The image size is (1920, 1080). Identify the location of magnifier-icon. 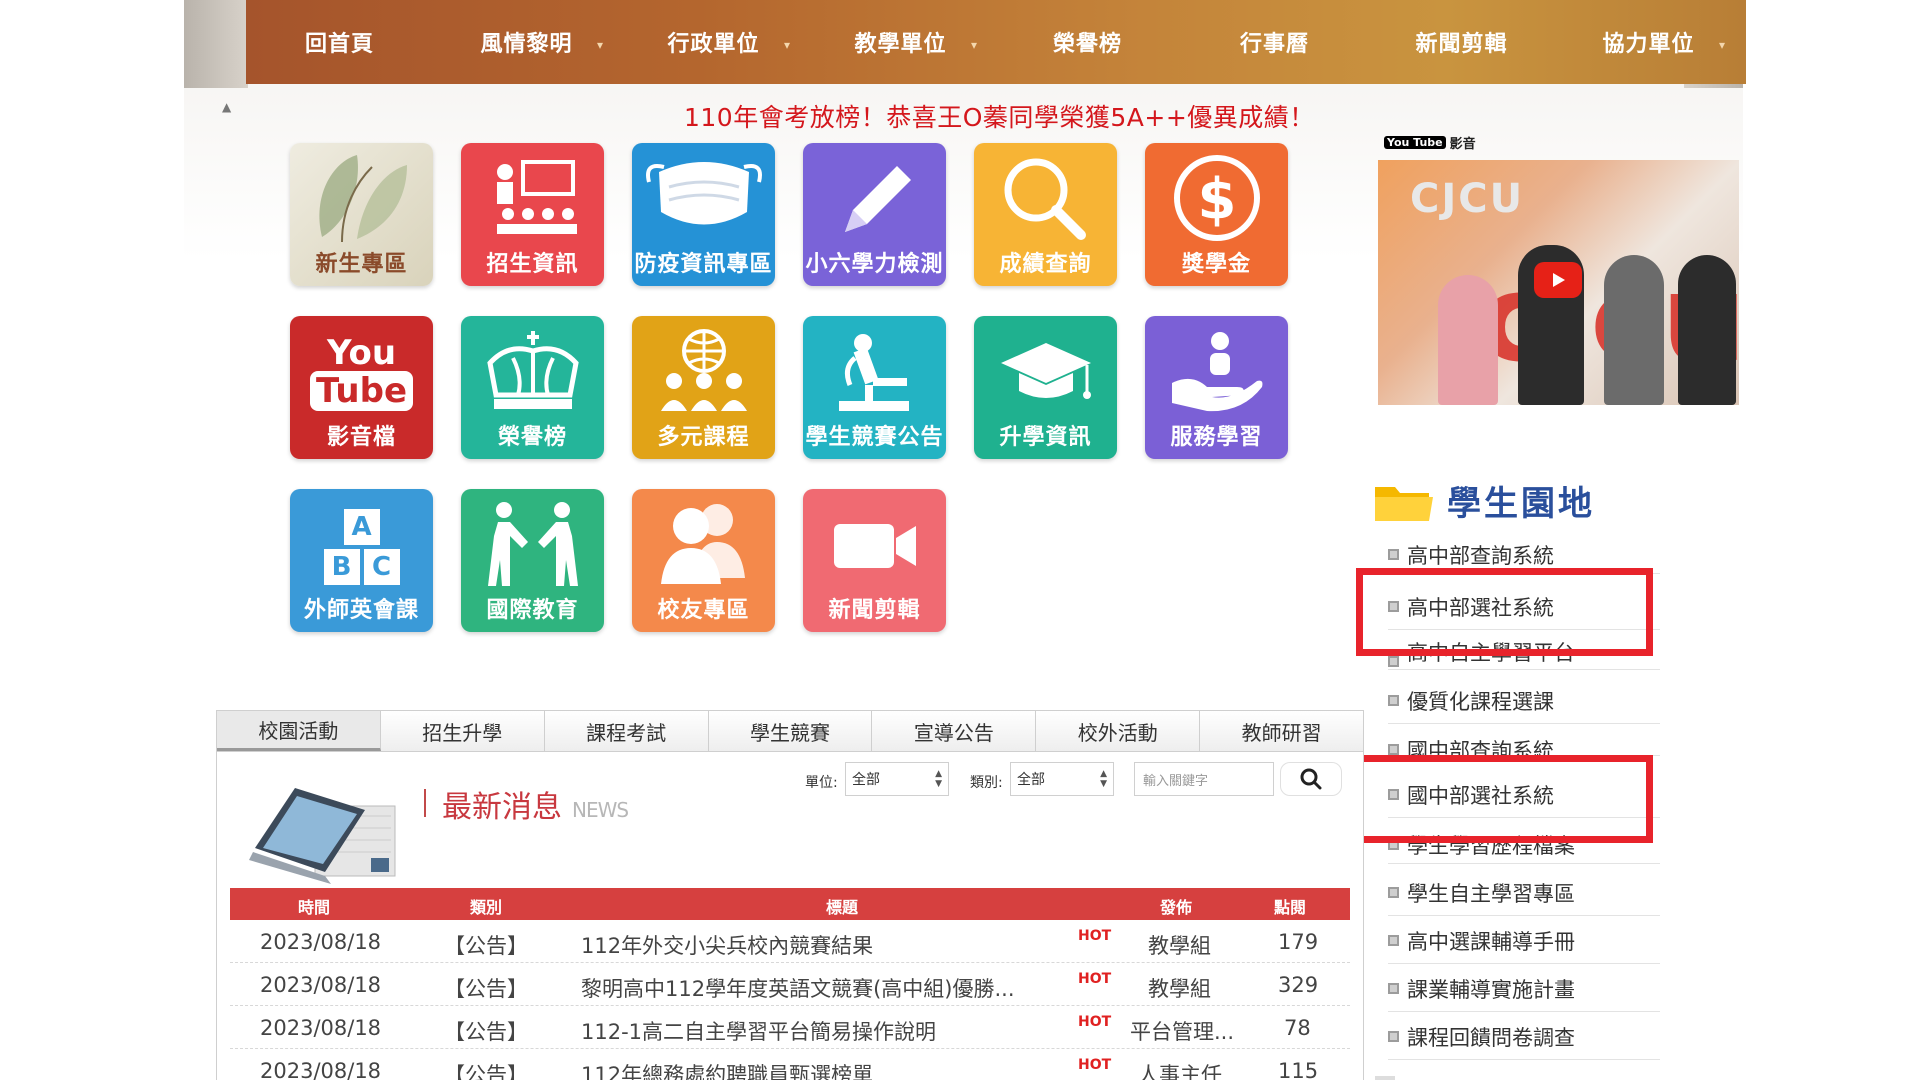
(1045, 197).